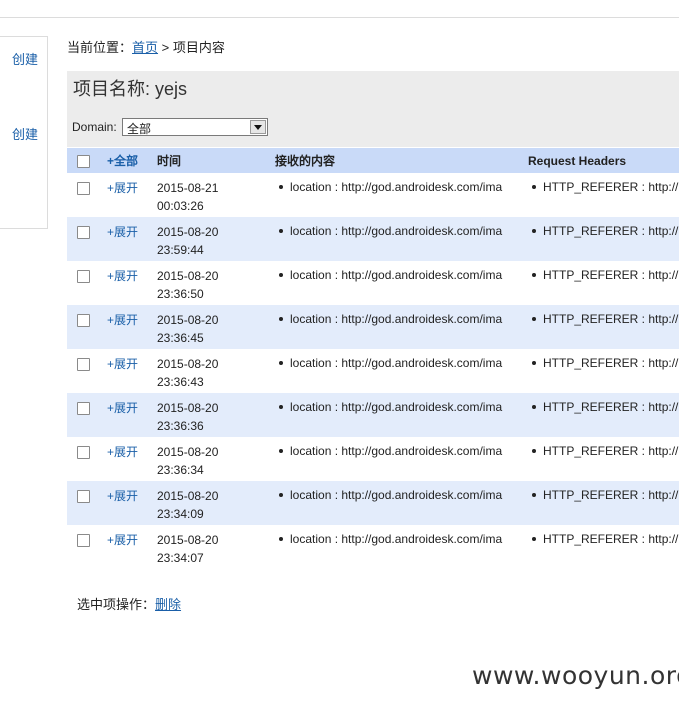 This screenshot has width=679, height=705. Describe the element at coordinates (83, 161) in the screenshot. I see `select-all-checkbox` at that location.